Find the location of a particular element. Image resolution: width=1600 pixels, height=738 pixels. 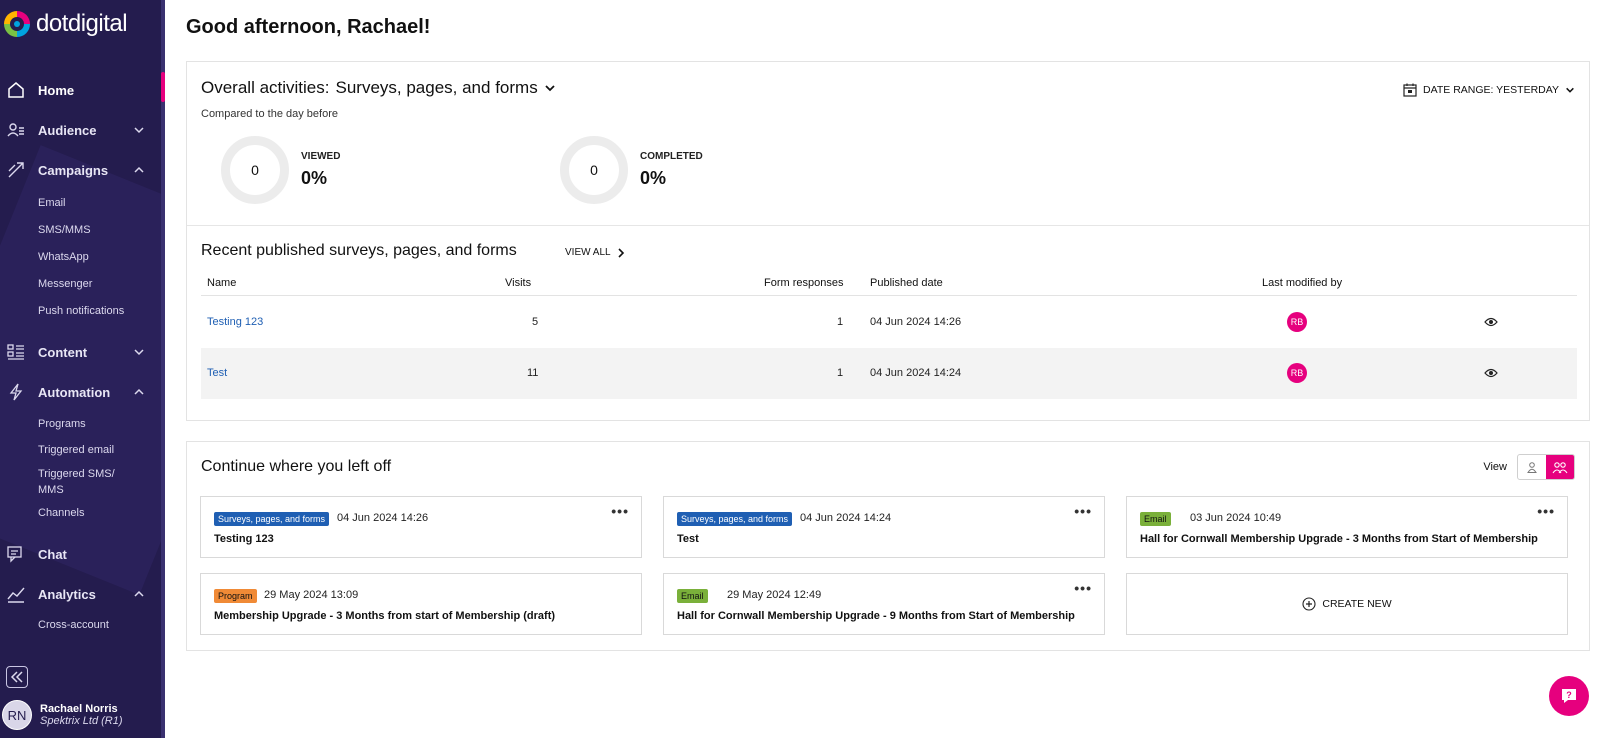

sidebar-item-content: Content is located at coordinates (80, 352).